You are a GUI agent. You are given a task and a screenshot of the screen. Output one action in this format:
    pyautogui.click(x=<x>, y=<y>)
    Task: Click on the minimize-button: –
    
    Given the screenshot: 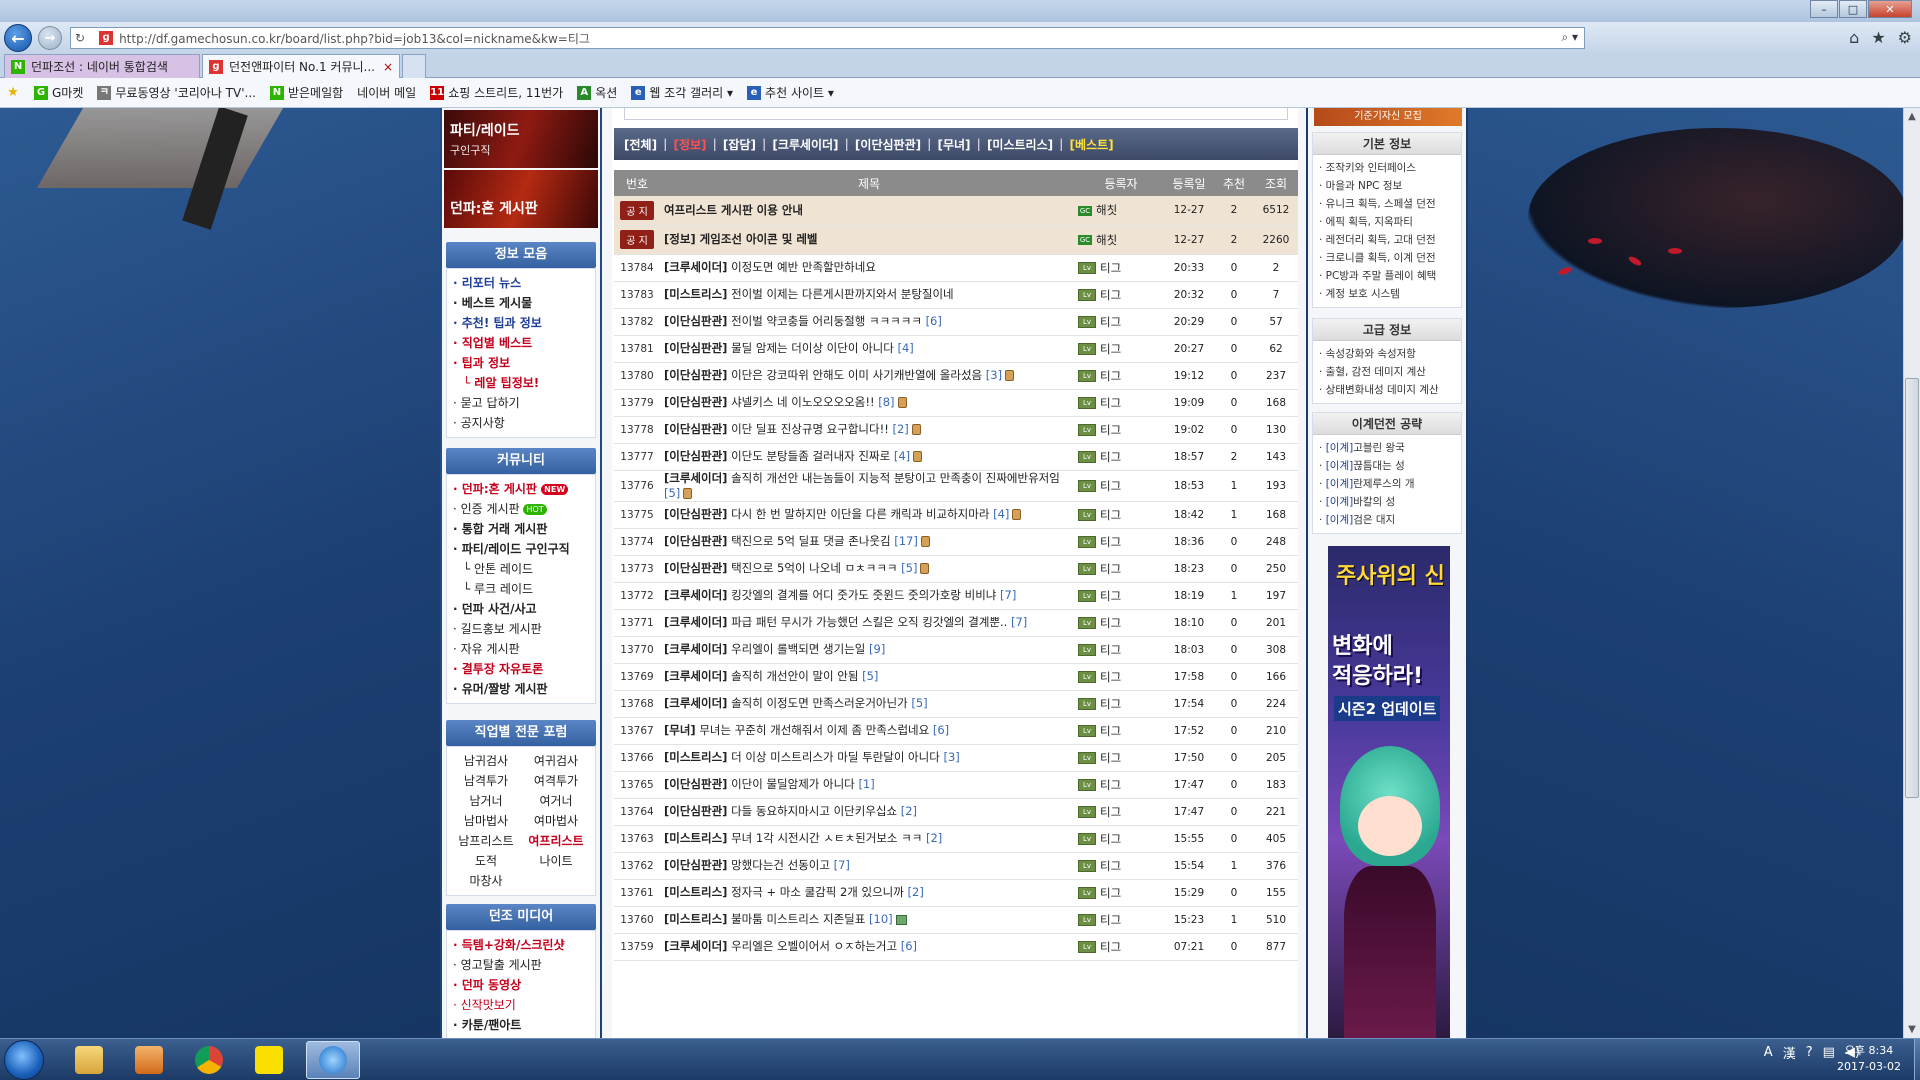 What is the action you would take?
    pyautogui.click(x=1824, y=9)
    